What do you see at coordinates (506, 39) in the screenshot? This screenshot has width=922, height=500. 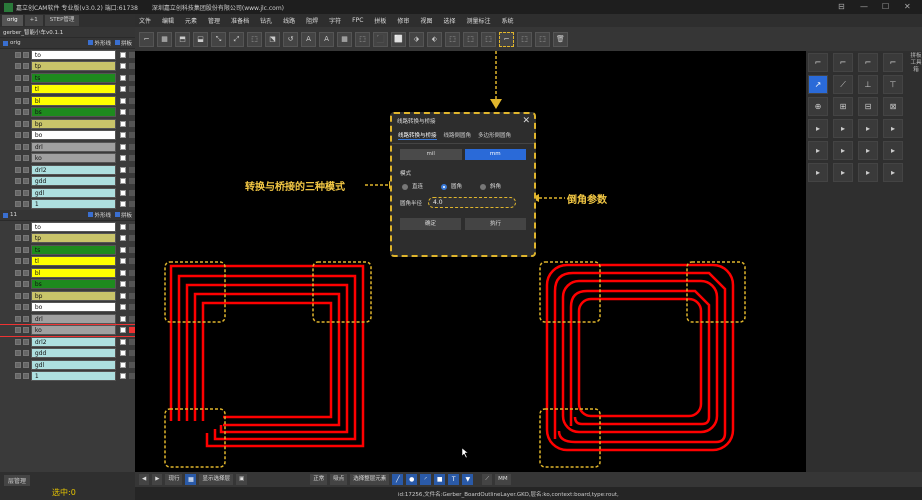 I see `convert-bridge-tool-button: ⌐` at bounding box center [506, 39].